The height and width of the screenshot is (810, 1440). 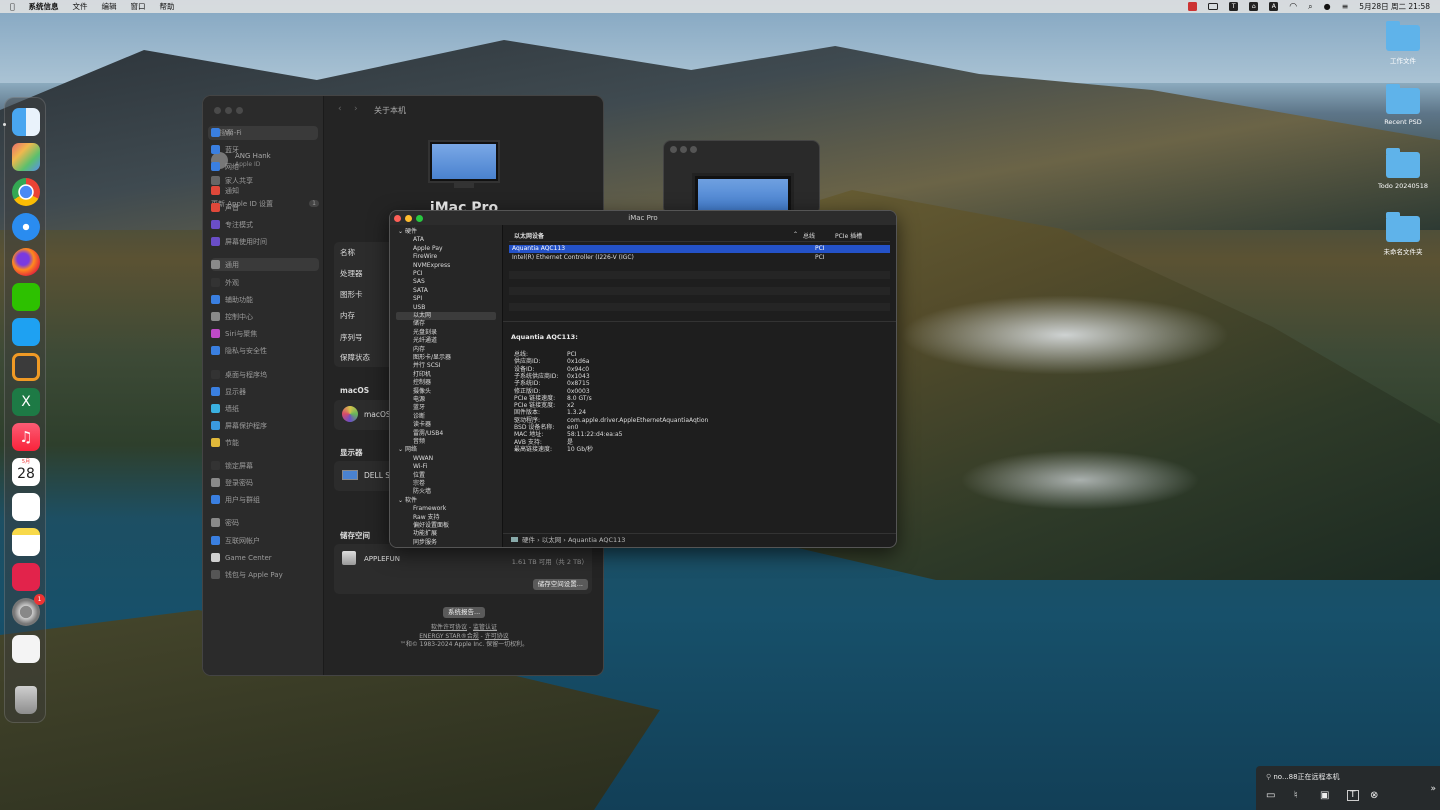 What do you see at coordinates (1193, 6) in the screenshot?
I see `app-status-icon` at bounding box center [1193, 6].